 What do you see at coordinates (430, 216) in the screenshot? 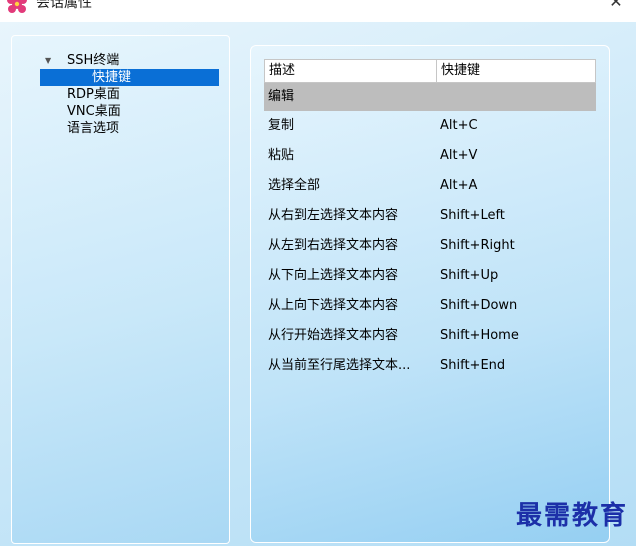
I see `table-row: 从右到左选择文本内容 Shift+Left` at bounding box center [430, 216].